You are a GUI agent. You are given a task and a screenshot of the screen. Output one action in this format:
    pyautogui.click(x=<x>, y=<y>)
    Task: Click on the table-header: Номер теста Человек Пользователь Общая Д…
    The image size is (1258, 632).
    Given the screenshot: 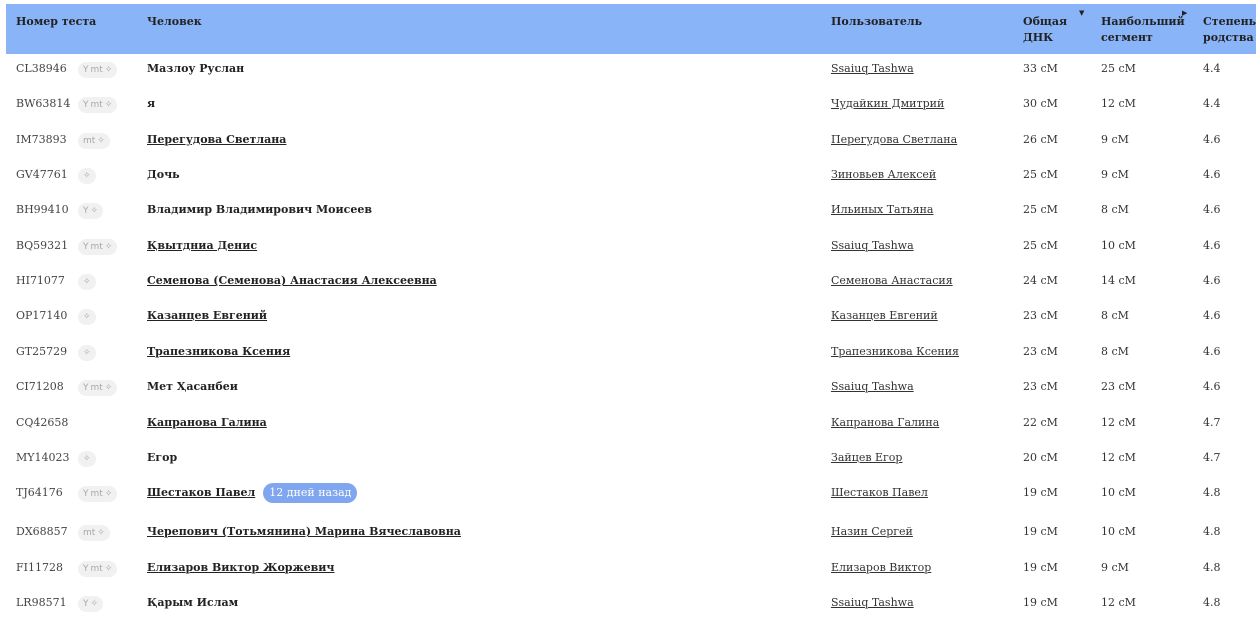 What is the action you would take?
    pyautogui.click(x=631, y=29)
    